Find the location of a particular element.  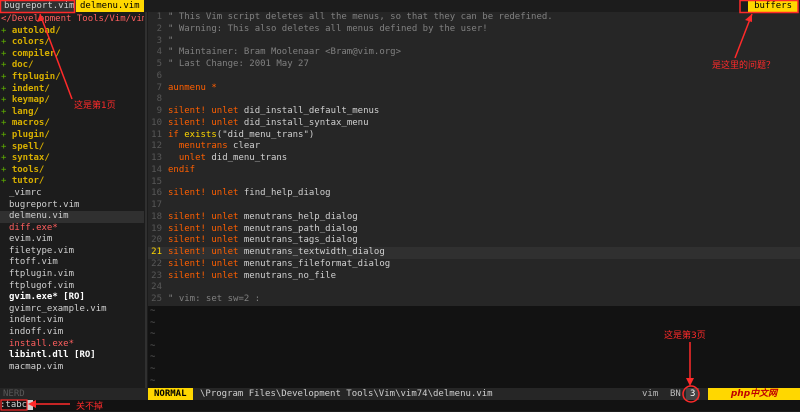

tree-dir: + spell/ is located at coordinates (72, 148).